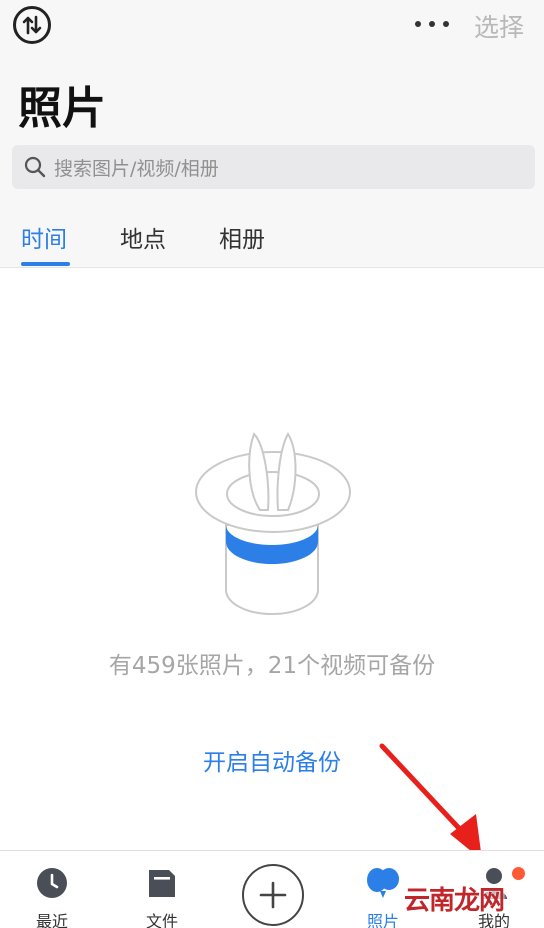  I want to click on nav-recent: 最近, so click(52, 889).